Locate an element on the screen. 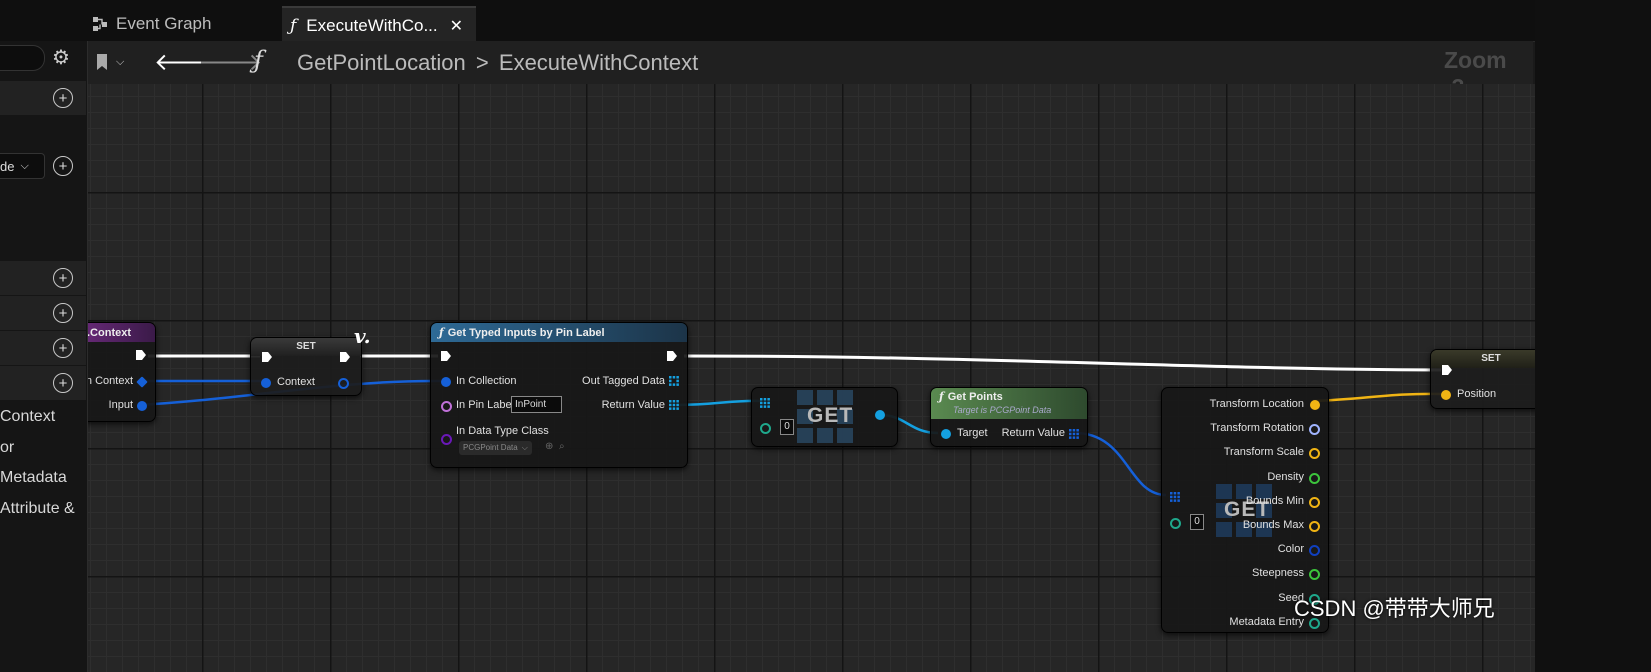 The image size is (1651, 672). points-wire is located at coordinates (1120, 464).